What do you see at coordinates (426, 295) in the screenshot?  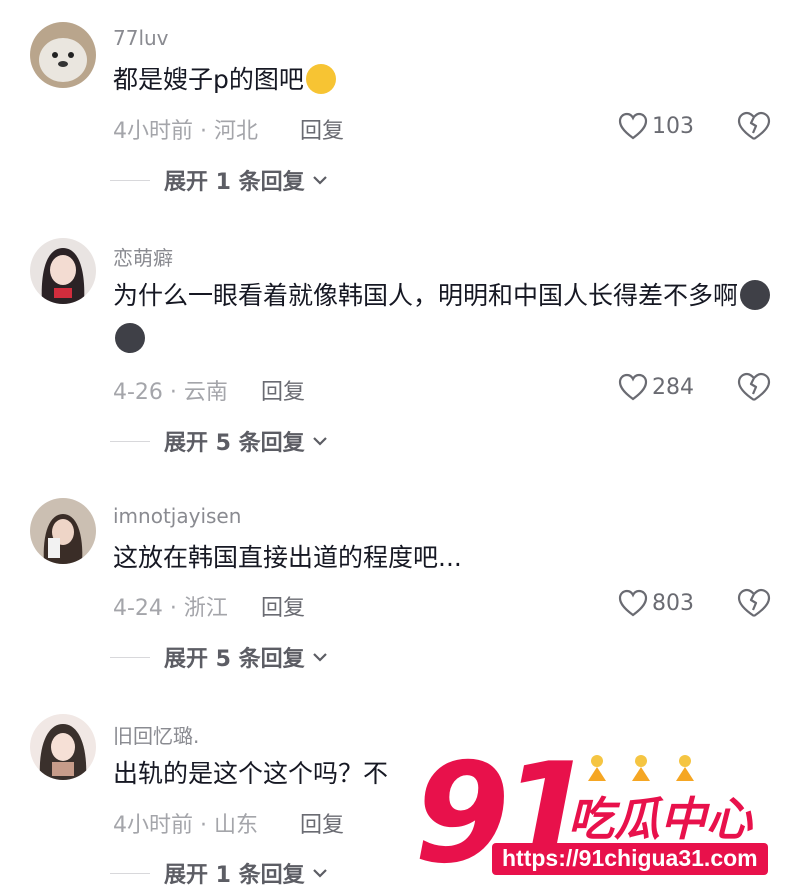 I see `comment-text-content: 为什么一眼看着就像韩国人，明明和中国人长得差不多啊` at bounding box center [426, 295].